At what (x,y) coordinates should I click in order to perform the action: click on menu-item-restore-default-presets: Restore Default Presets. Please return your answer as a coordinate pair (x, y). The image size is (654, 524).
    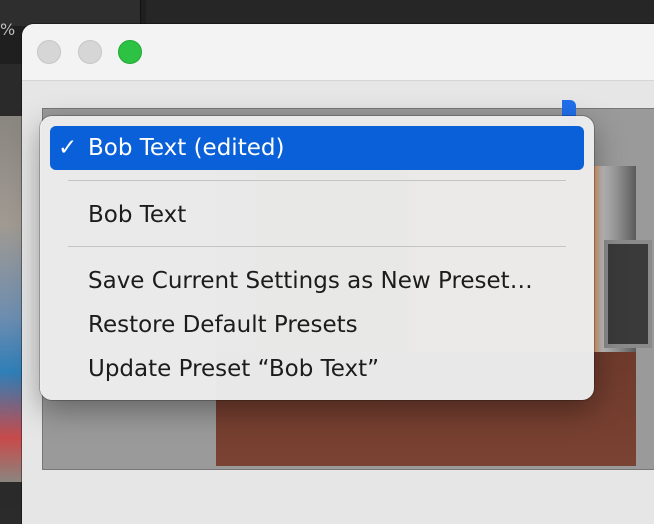
    Looking at the image, I should click on (317, 325).